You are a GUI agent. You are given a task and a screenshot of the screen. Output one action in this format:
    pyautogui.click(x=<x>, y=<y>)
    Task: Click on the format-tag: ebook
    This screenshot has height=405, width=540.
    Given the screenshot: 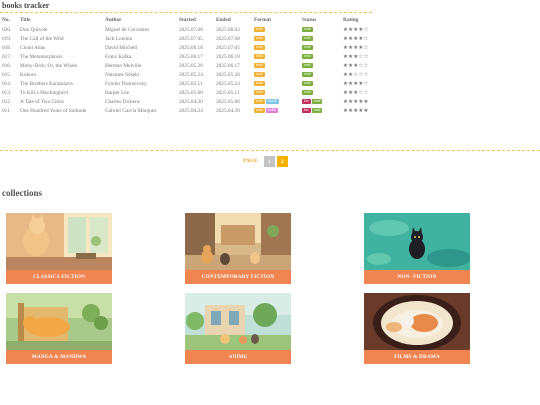 What is the action you would take?
    pyautogui.click(x=272, y=101)
    